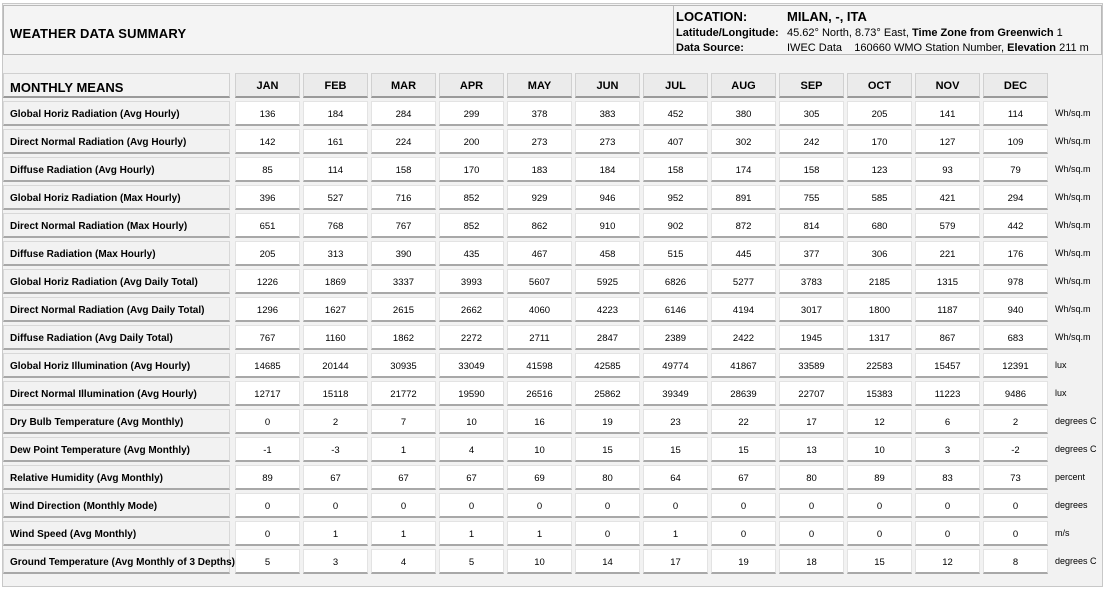 The image size is (1105, 590). Describe the element at coordinates (929, 48) in the screenshot. I see `station-value: 160660 WMO Station Number,` at that location.